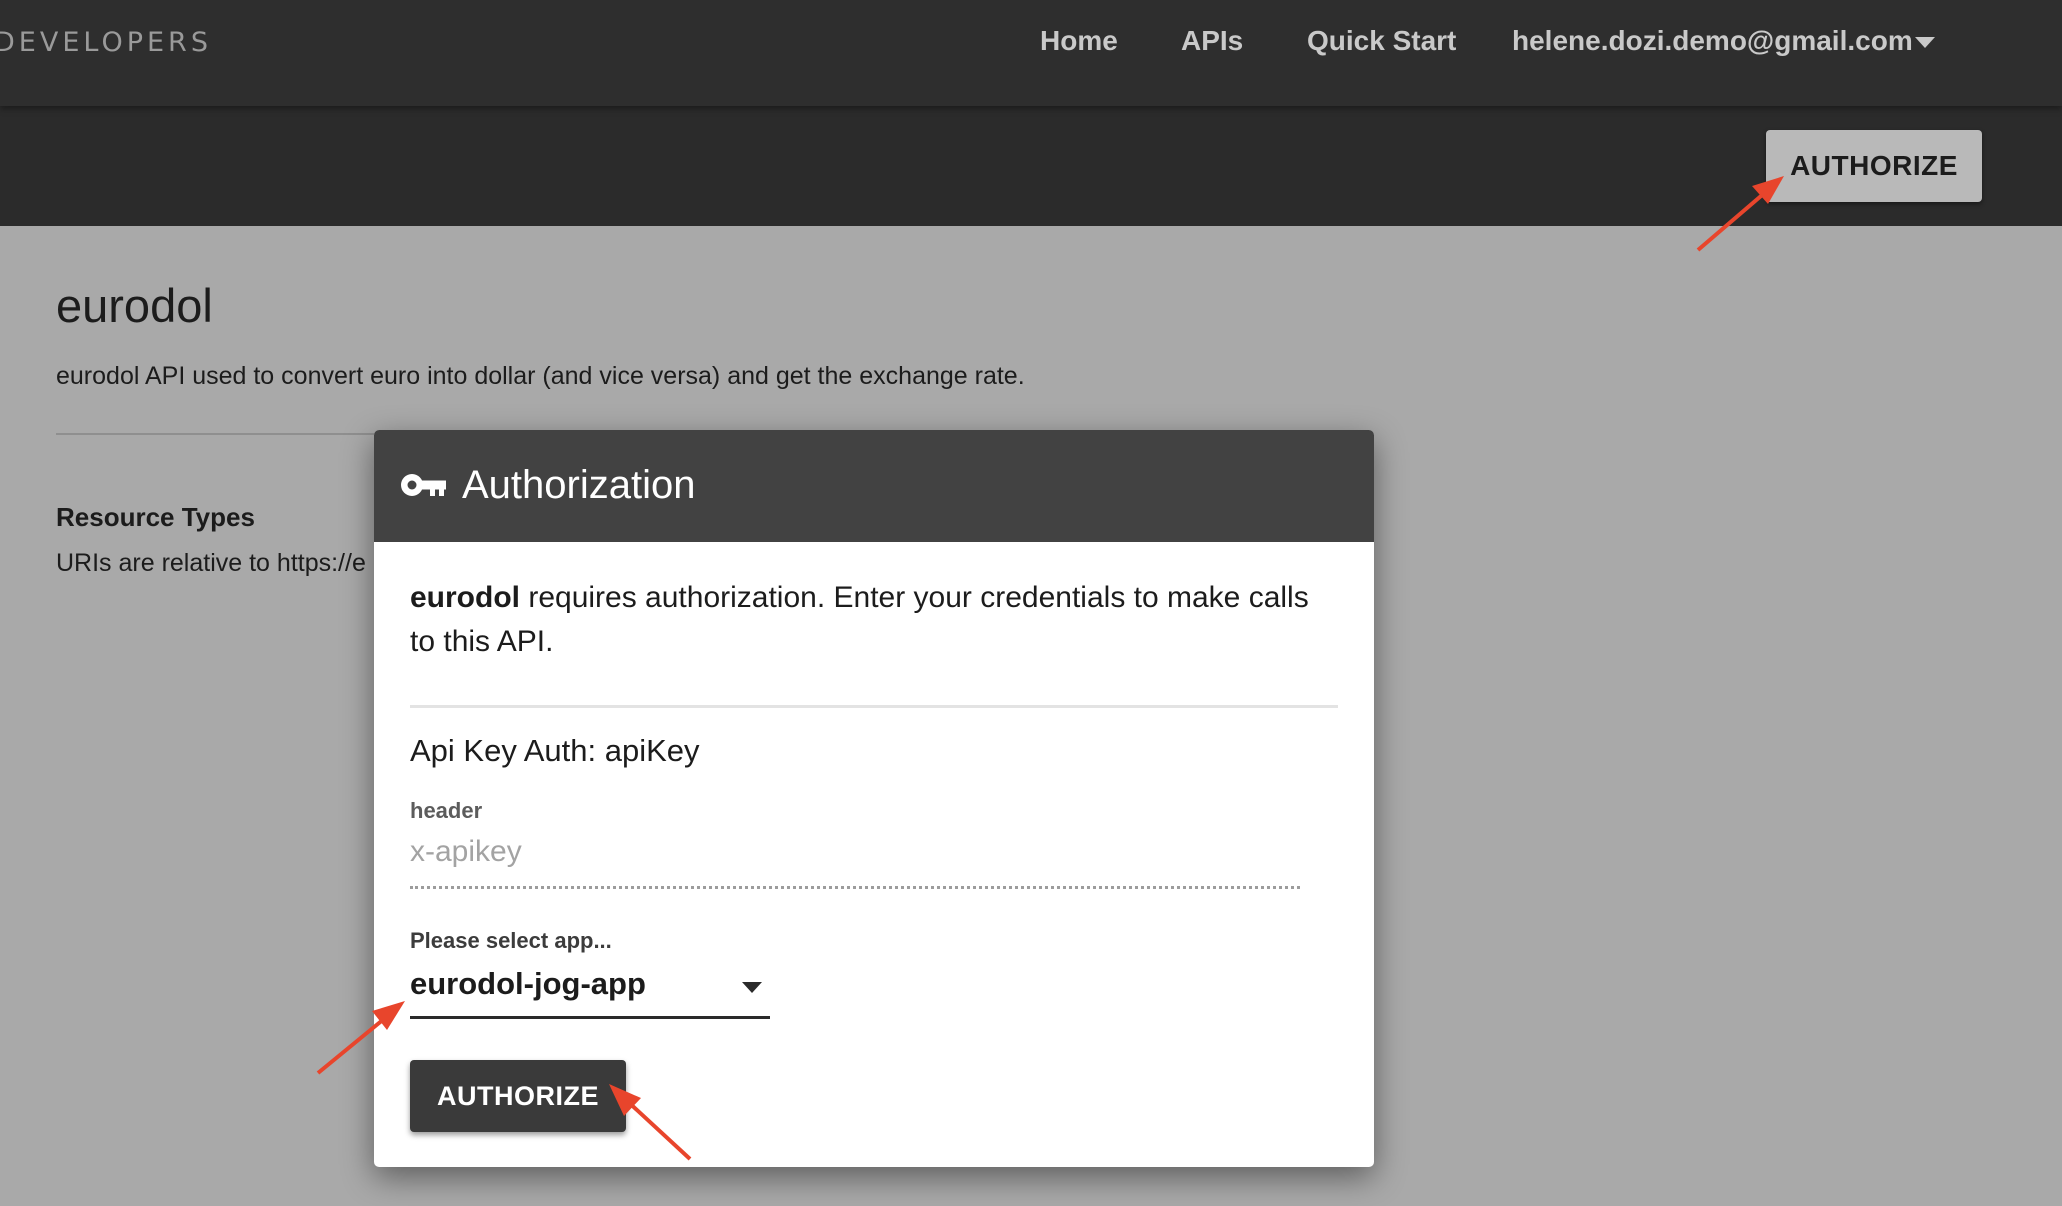  I want to click on authorize-button-dialog: AUTHORIZE, so click(518, 1096).